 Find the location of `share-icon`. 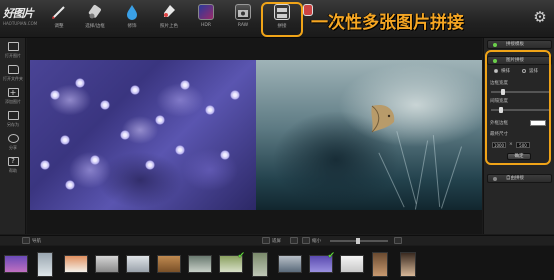

share-icon is located at coordinates (13, 138).